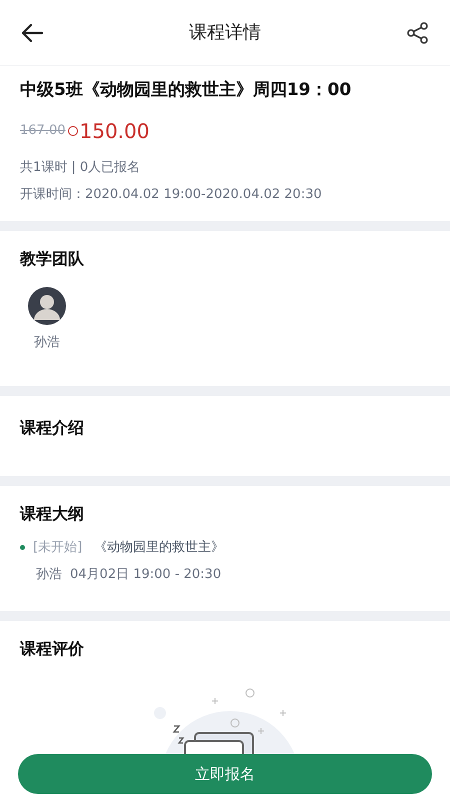 The height and width of the screenshot is (800, 450). Describe the element at coordinates (49, 575) in the screenshot. I see `lesson-teacher: 孙浩` at that location.